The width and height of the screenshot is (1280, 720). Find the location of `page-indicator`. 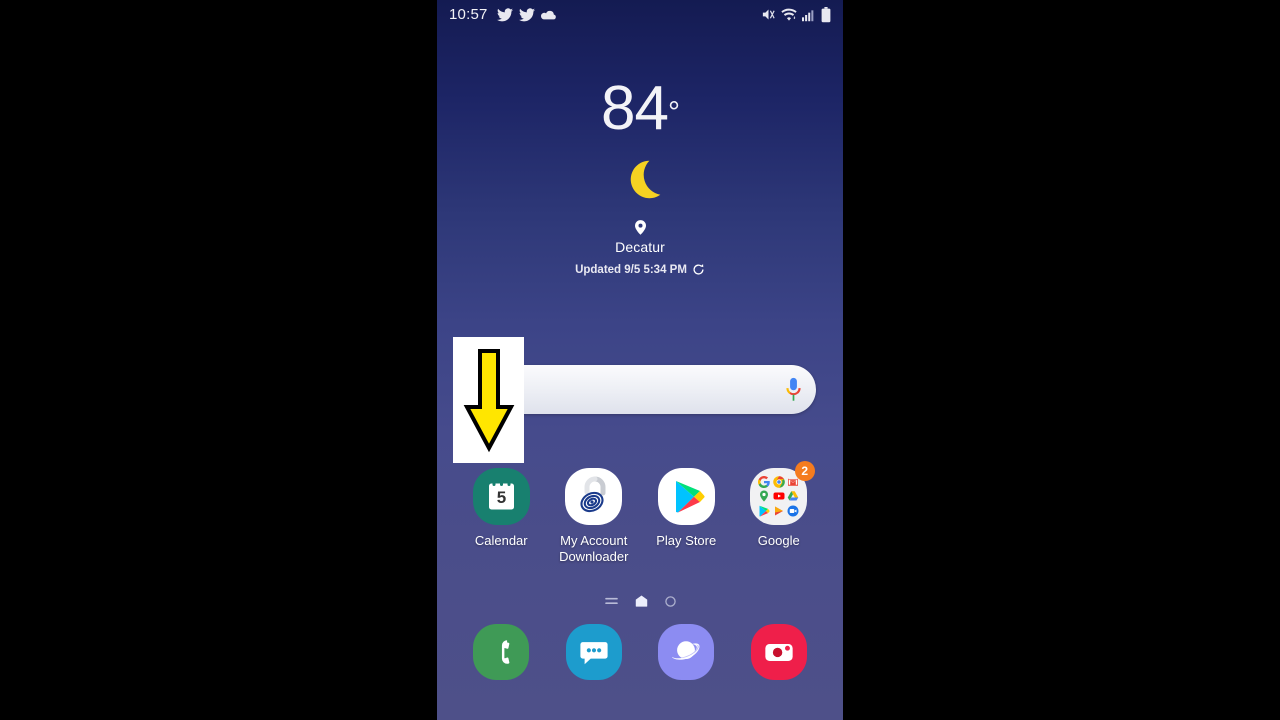

page-indicator is located at coordinates (640, 601).